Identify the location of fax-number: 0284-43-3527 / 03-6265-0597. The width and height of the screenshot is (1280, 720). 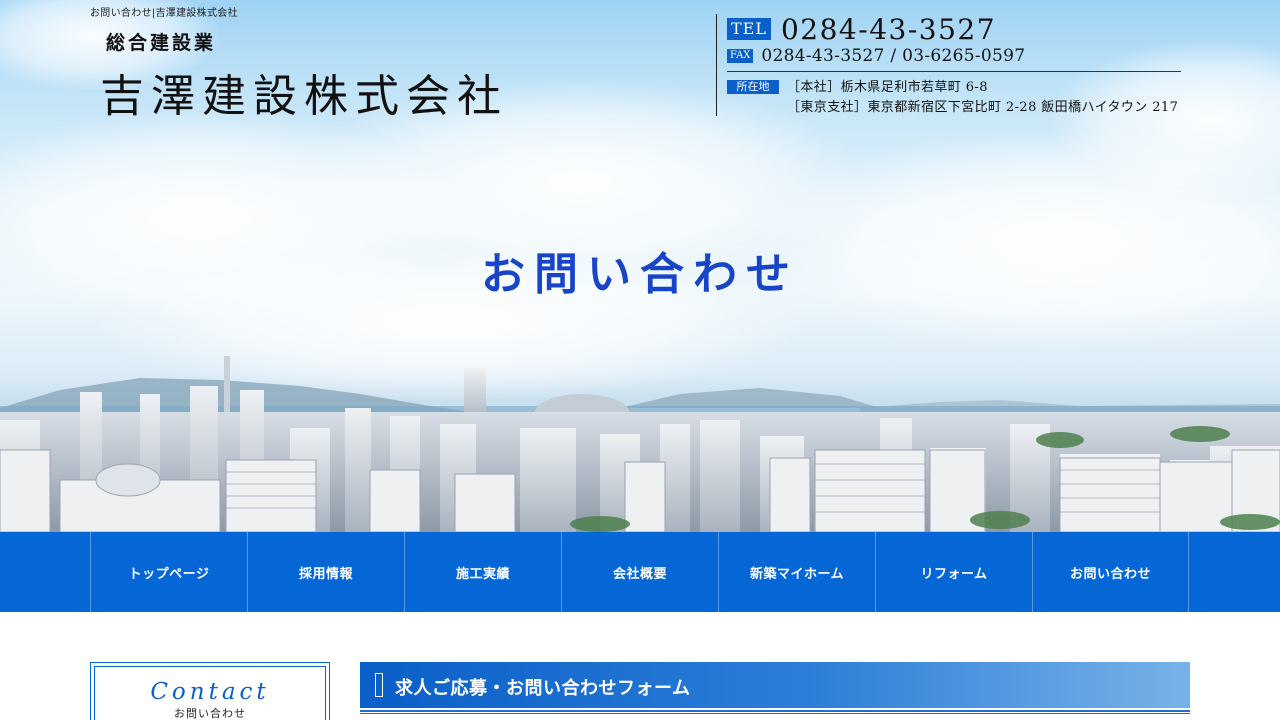
(893, 56).